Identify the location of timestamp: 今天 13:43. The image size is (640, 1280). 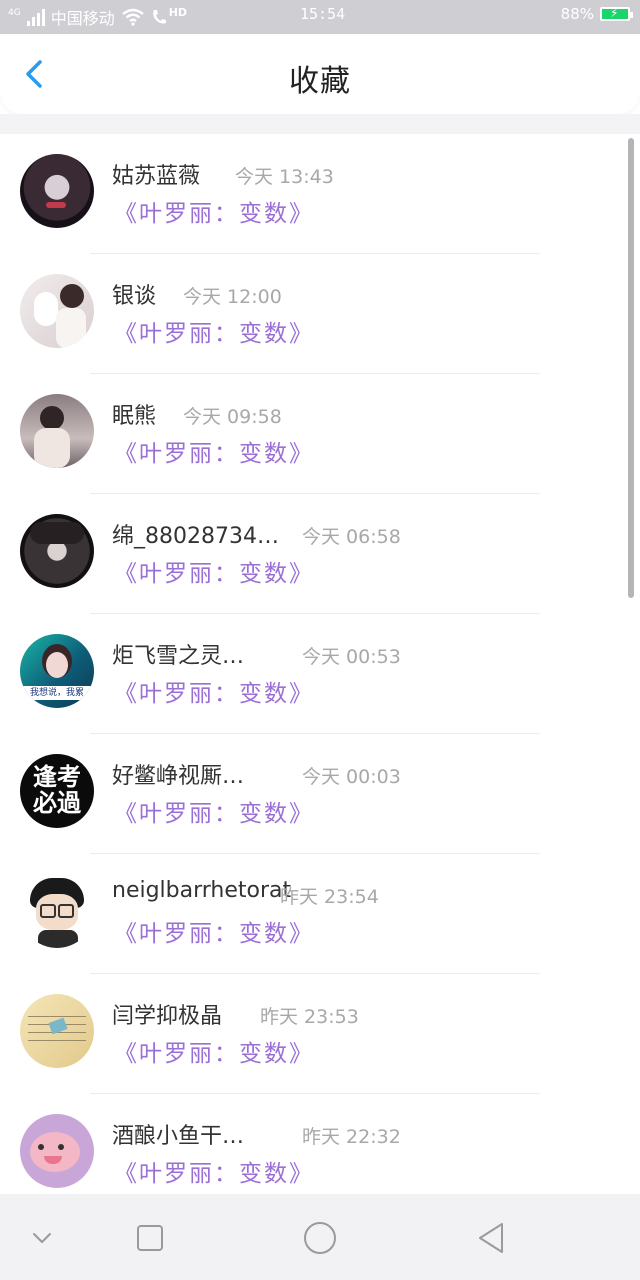
(284, 177).